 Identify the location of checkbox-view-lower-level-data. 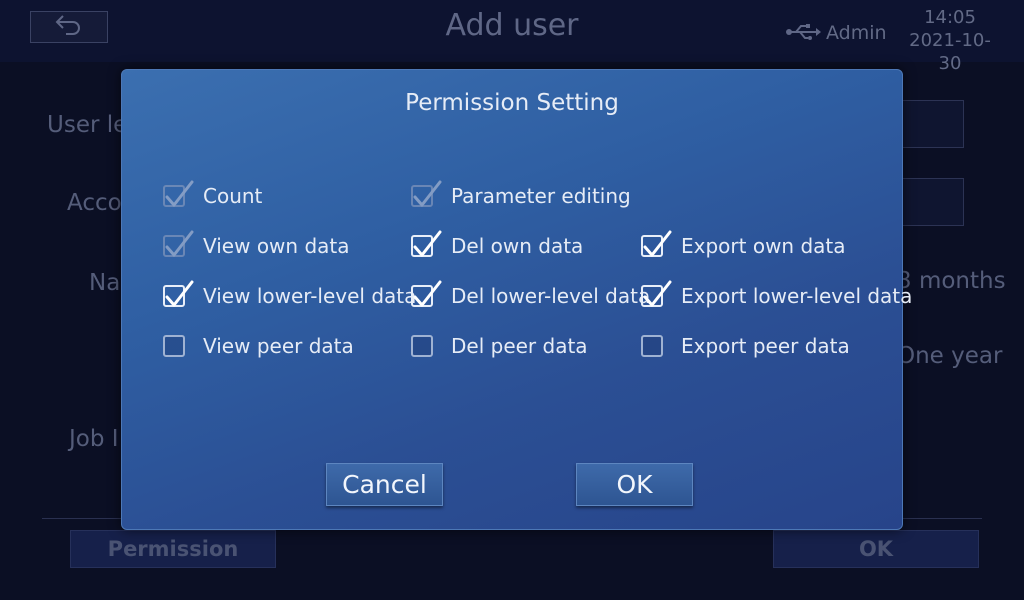
(178, 293).